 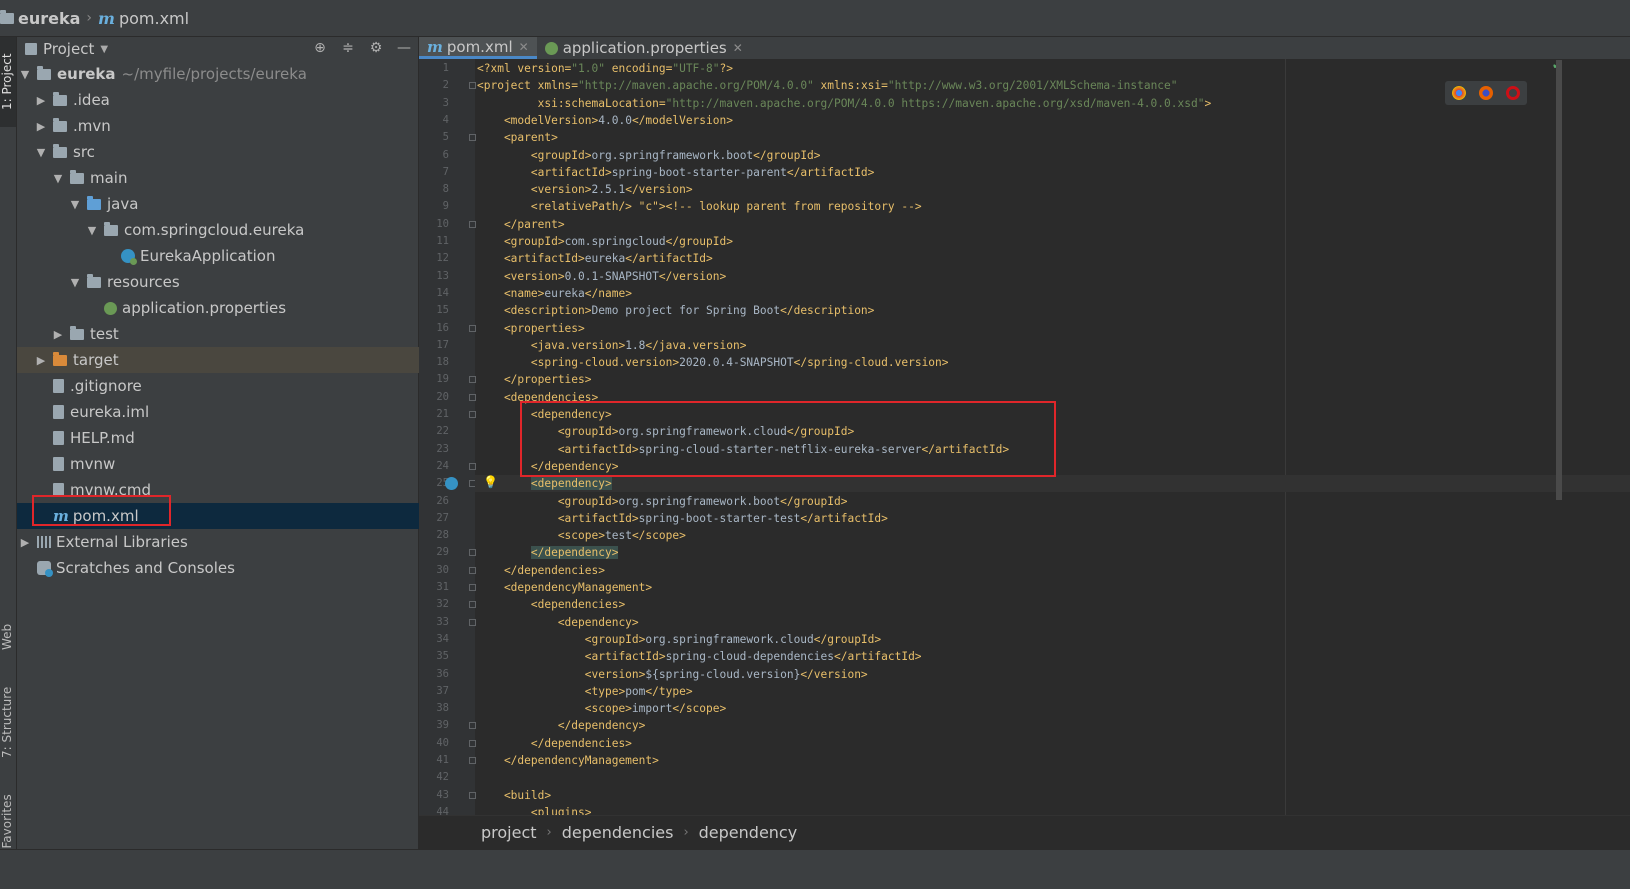 I want to click on tree-item-external-libraries: ▶ External Libraries, so click(x=218, y=542).